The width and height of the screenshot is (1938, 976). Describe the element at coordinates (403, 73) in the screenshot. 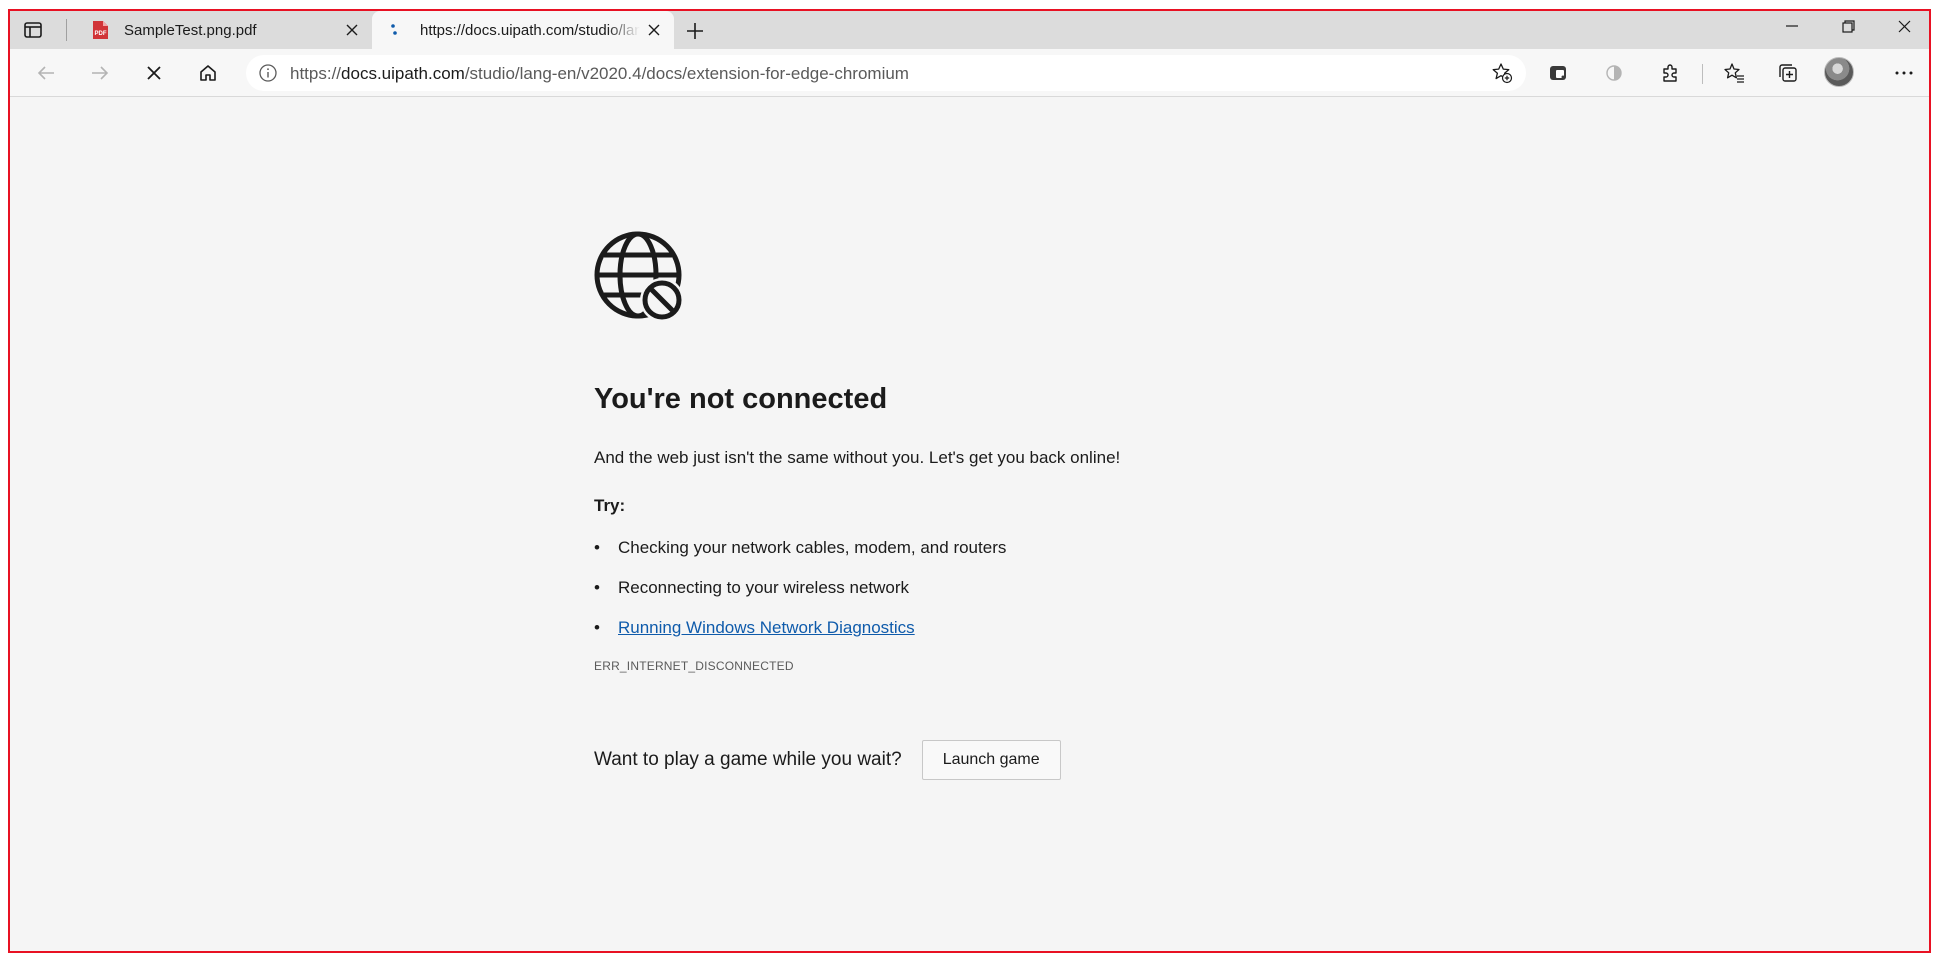

I see `url-host: docs.uipath.com` at that location.